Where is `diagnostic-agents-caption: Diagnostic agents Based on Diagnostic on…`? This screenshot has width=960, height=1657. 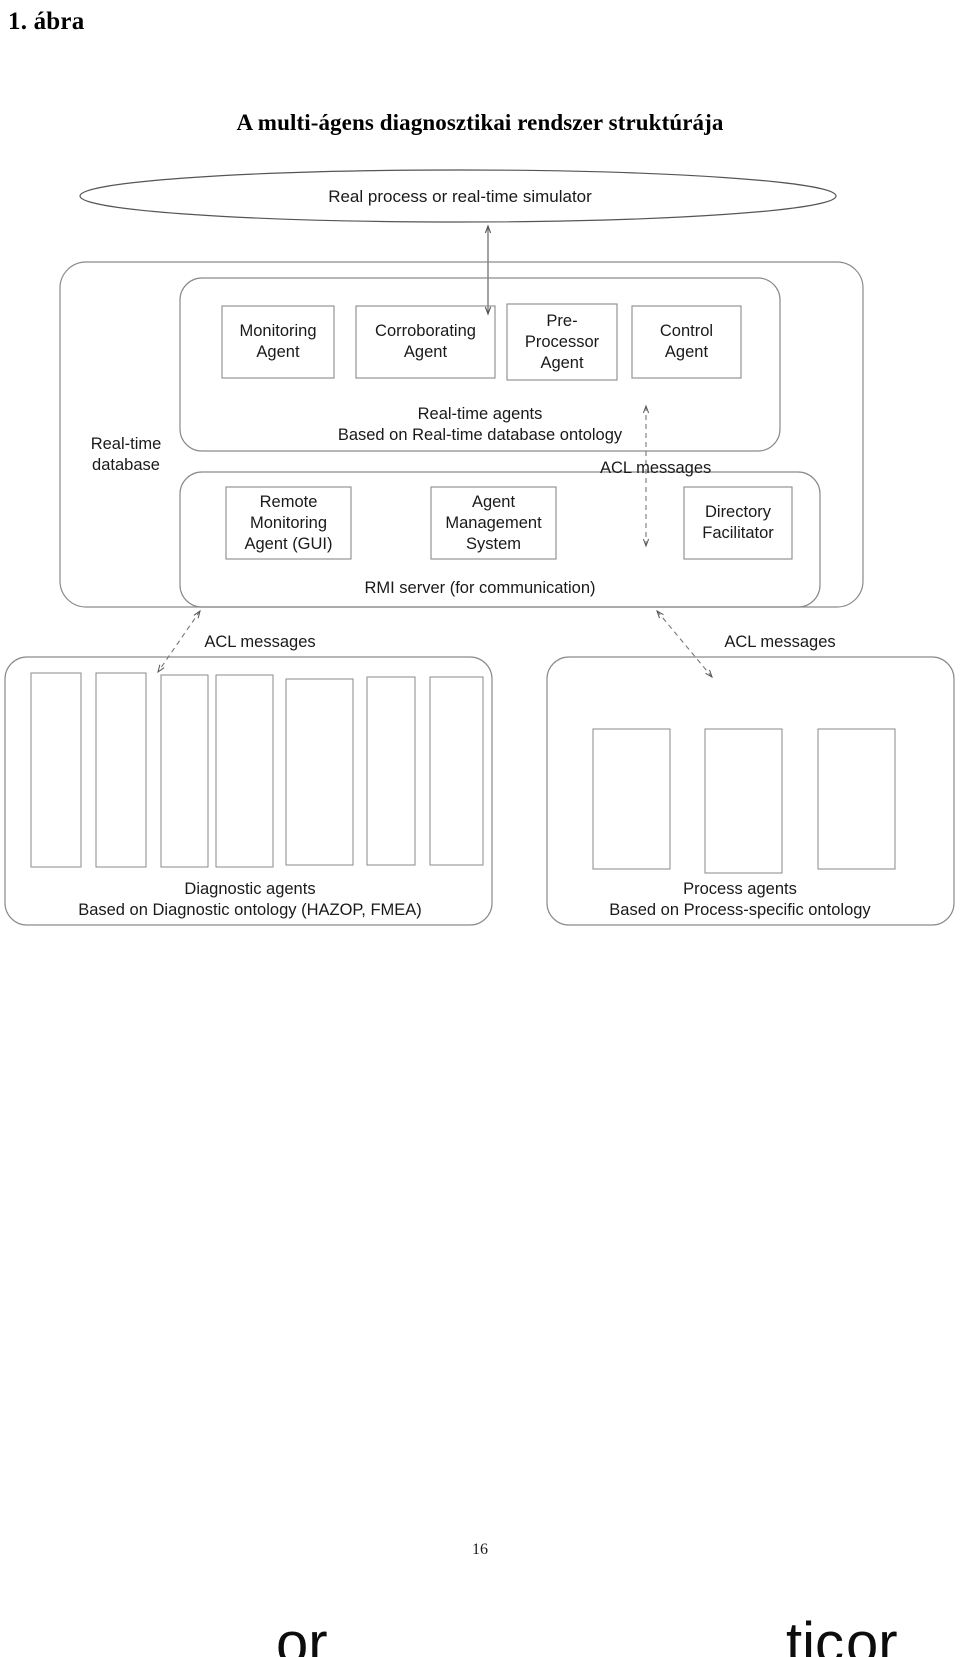 diagnostic-agents-caption: Diagnostic agents Based on Diagnostic on… is located at coordinates (250, 899).